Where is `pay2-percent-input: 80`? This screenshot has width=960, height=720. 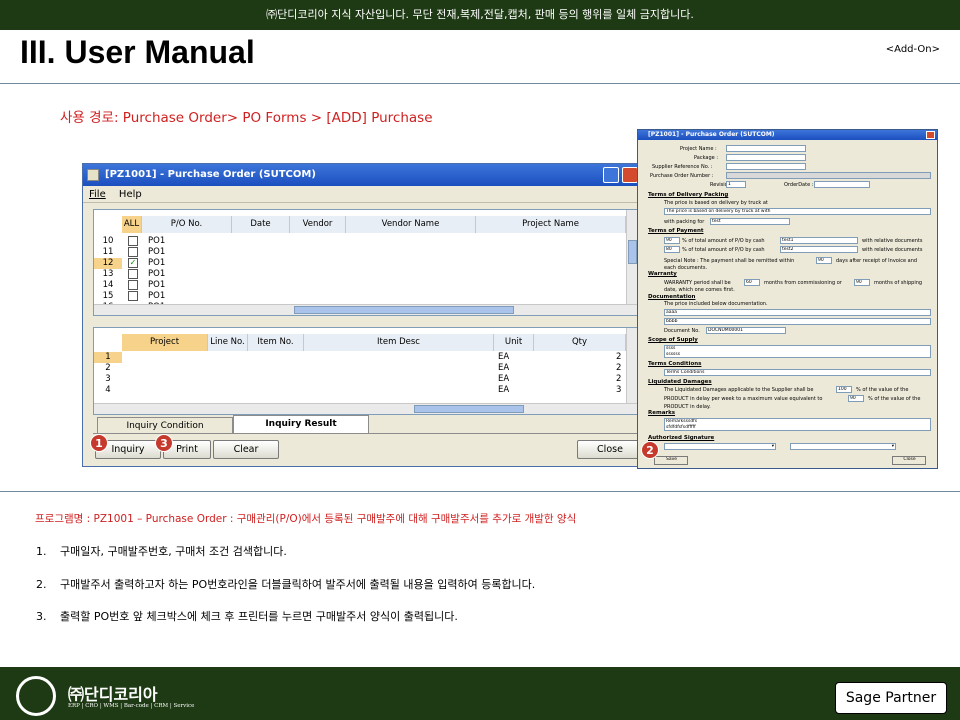
pay2-percent-input: 80 is located at coordinates (672, 249).